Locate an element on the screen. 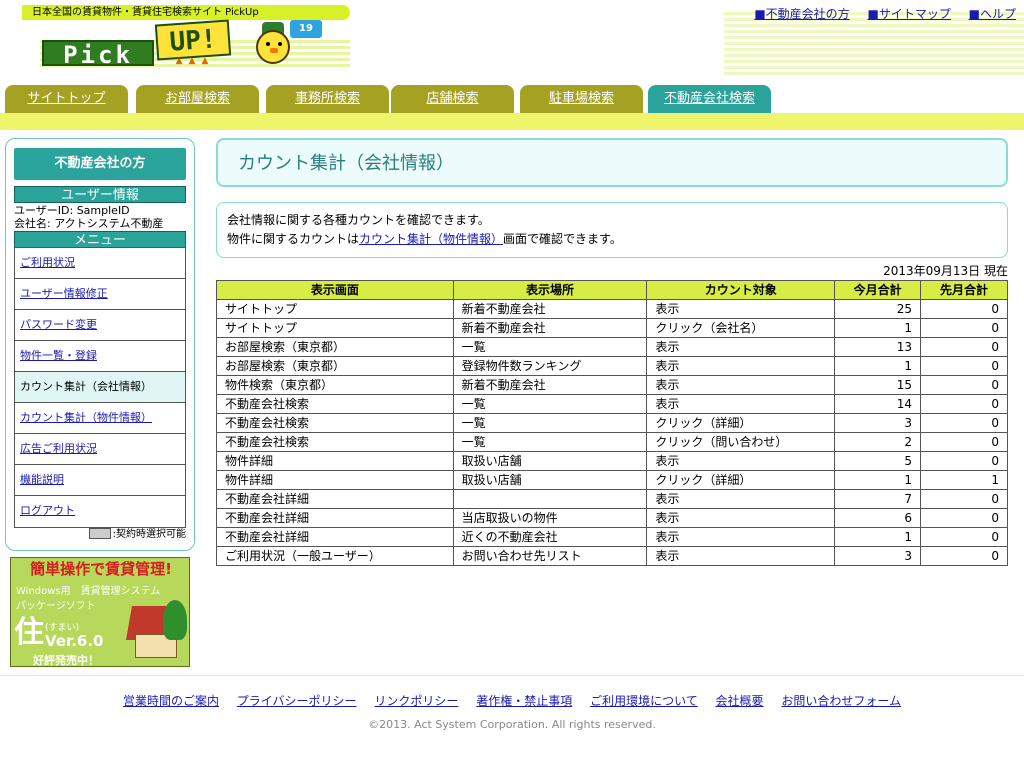 The image size is (1024, 768). col-header-location: 表示場所 is located at coordinates (550, 290).